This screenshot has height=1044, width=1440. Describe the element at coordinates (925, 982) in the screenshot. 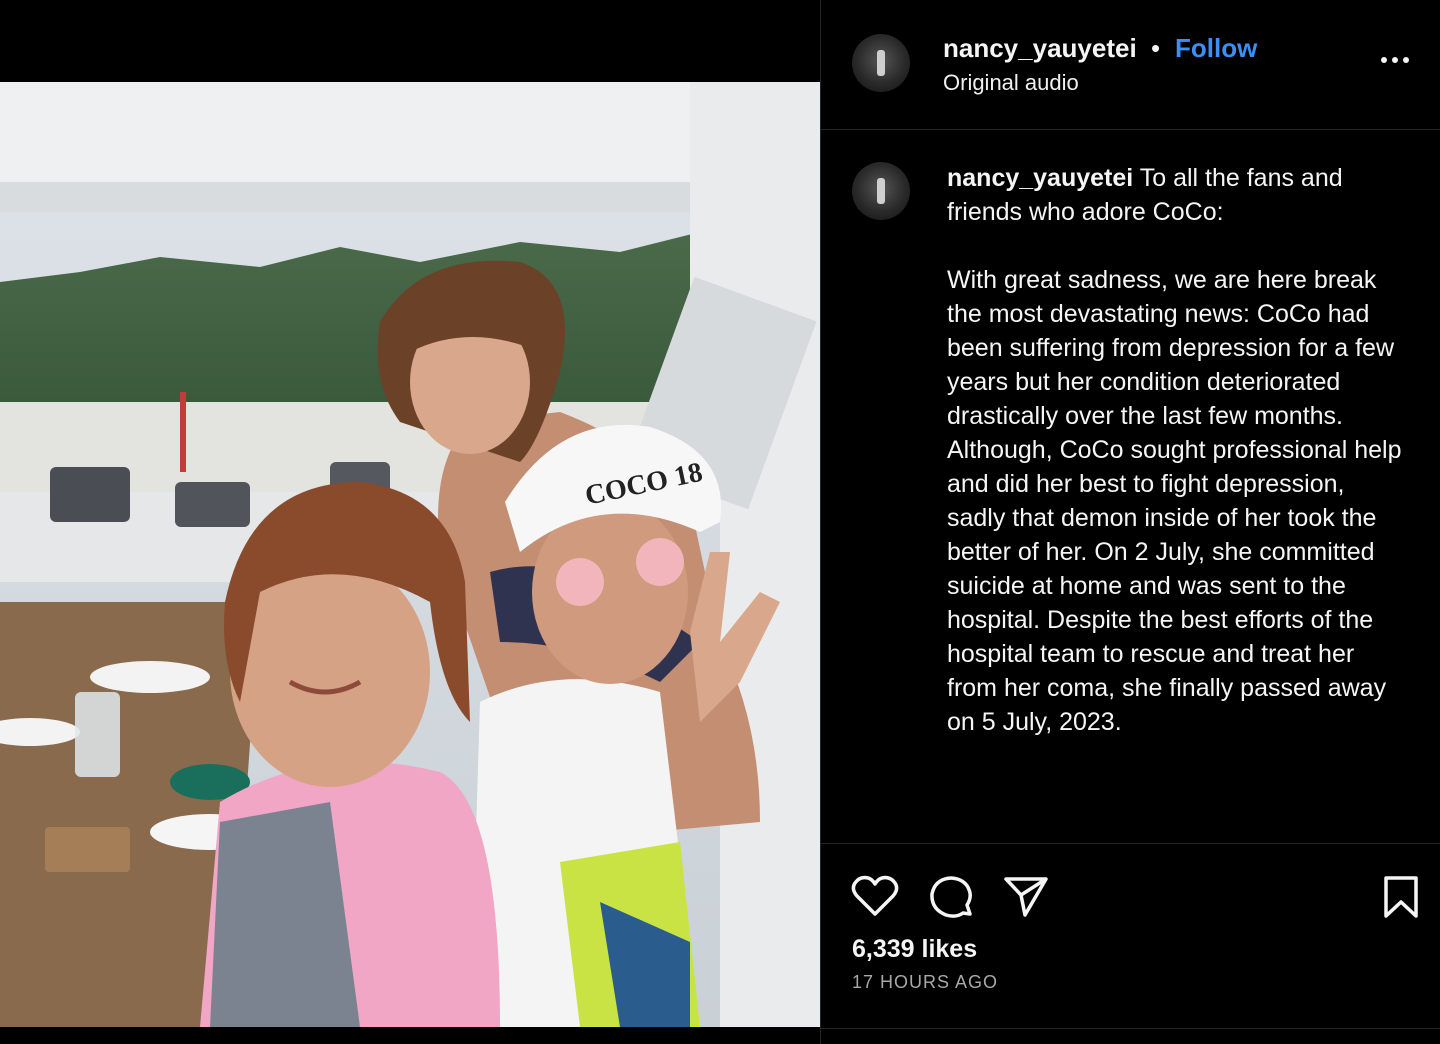

I see `post-timestamp: 17 HOURS AGO` at that location.